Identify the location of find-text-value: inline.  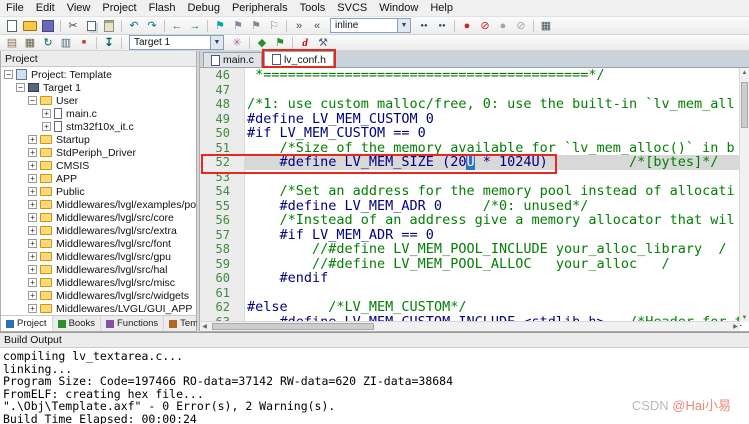
(364, 25).